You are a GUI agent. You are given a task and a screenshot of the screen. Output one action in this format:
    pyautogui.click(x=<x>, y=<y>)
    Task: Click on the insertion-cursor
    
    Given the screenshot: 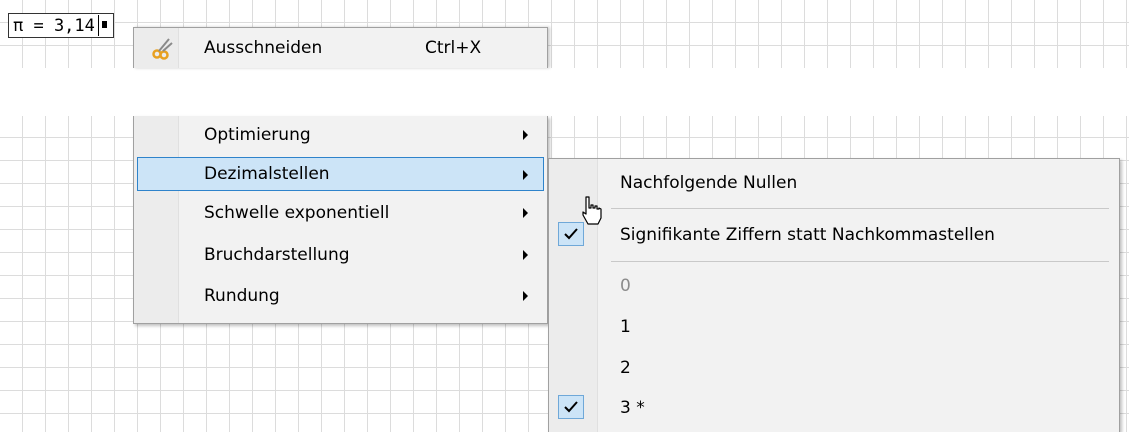 What is the action you would take?
    pyautogui.click(x=103, y=25)
    